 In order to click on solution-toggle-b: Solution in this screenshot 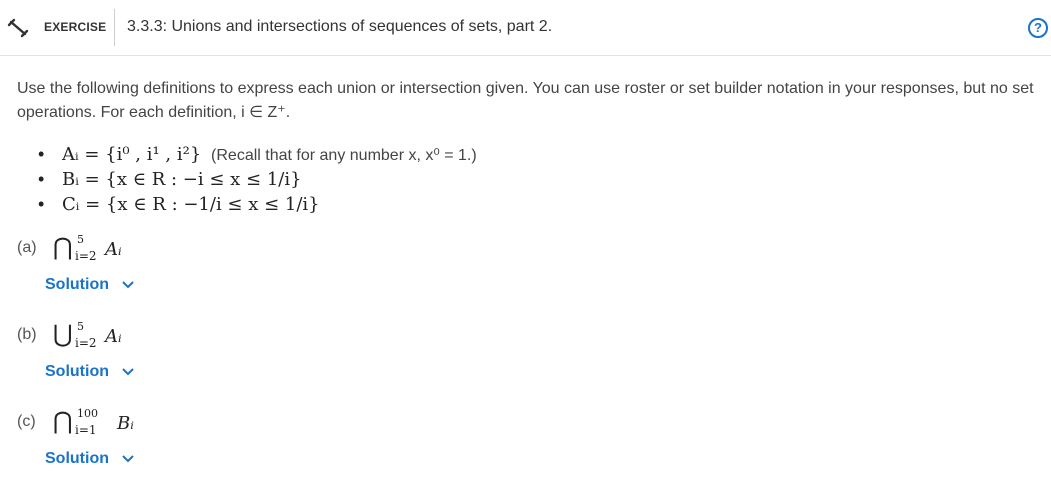, I will do `click(90, 372)`.